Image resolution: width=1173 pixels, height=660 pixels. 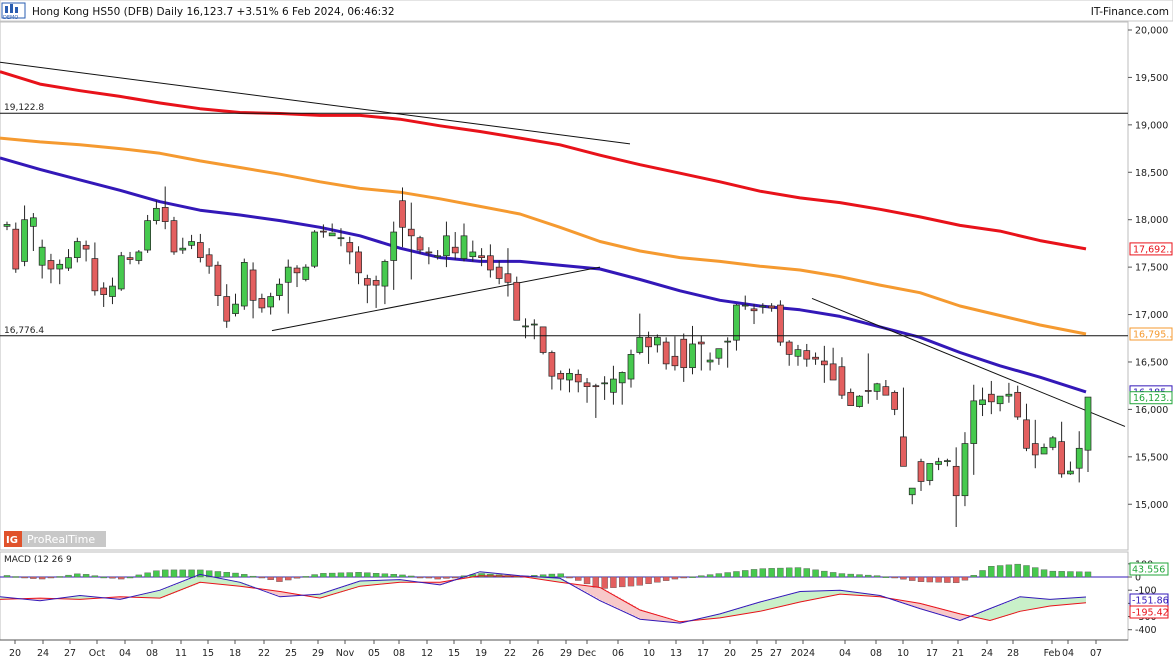 I want to click on price-tick-label: 18,000, so click(x=1151, y=220).